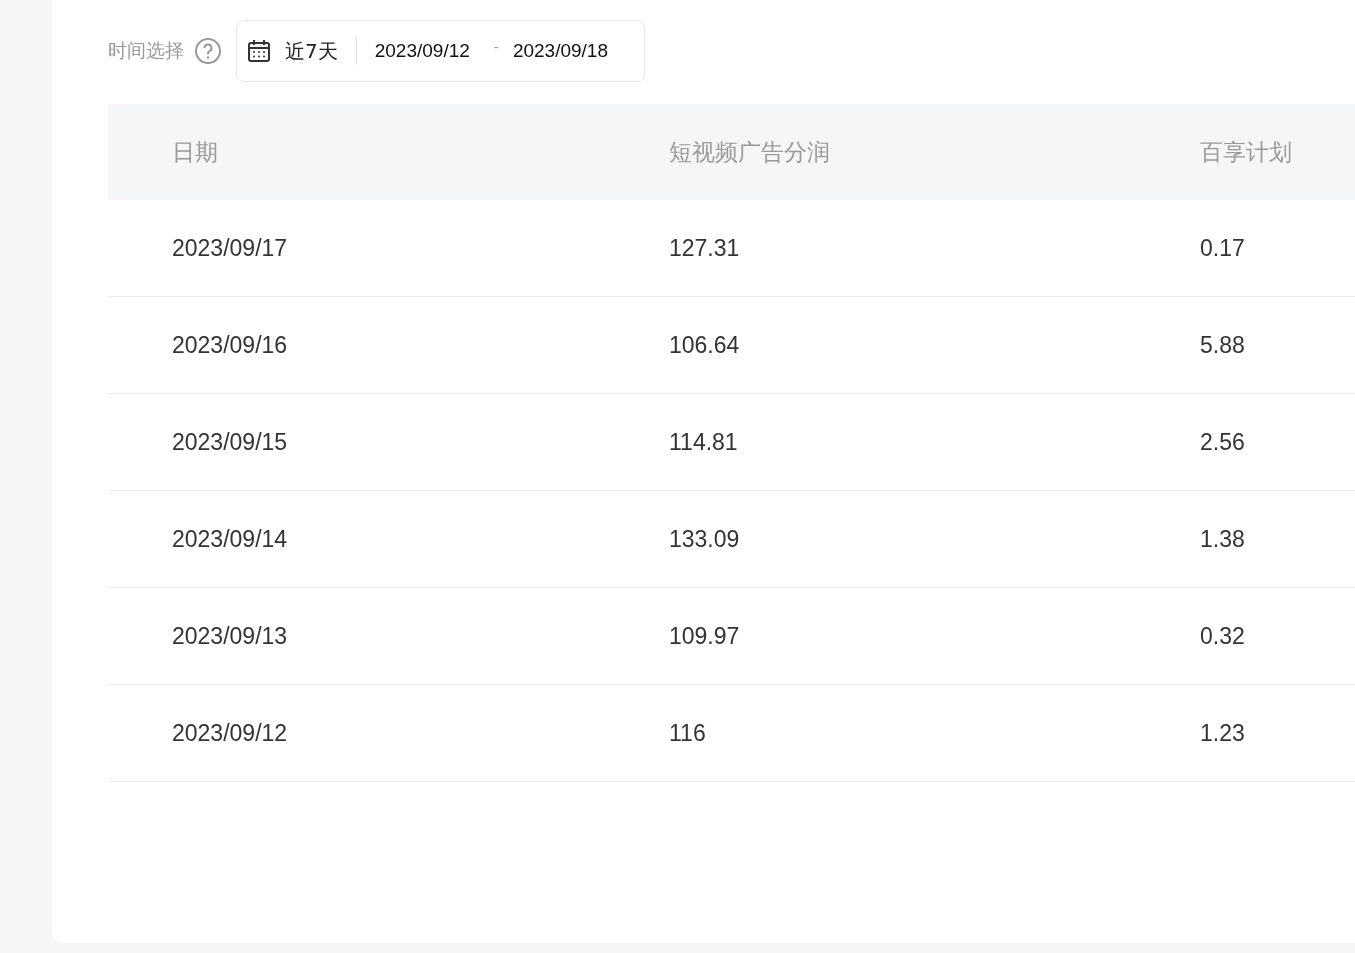 The height and width of the screenshot is (953, 1355). Describe the element at coordinates (422, 51) in the screenshot. I see `start-date: 2023/09/12` at that location.